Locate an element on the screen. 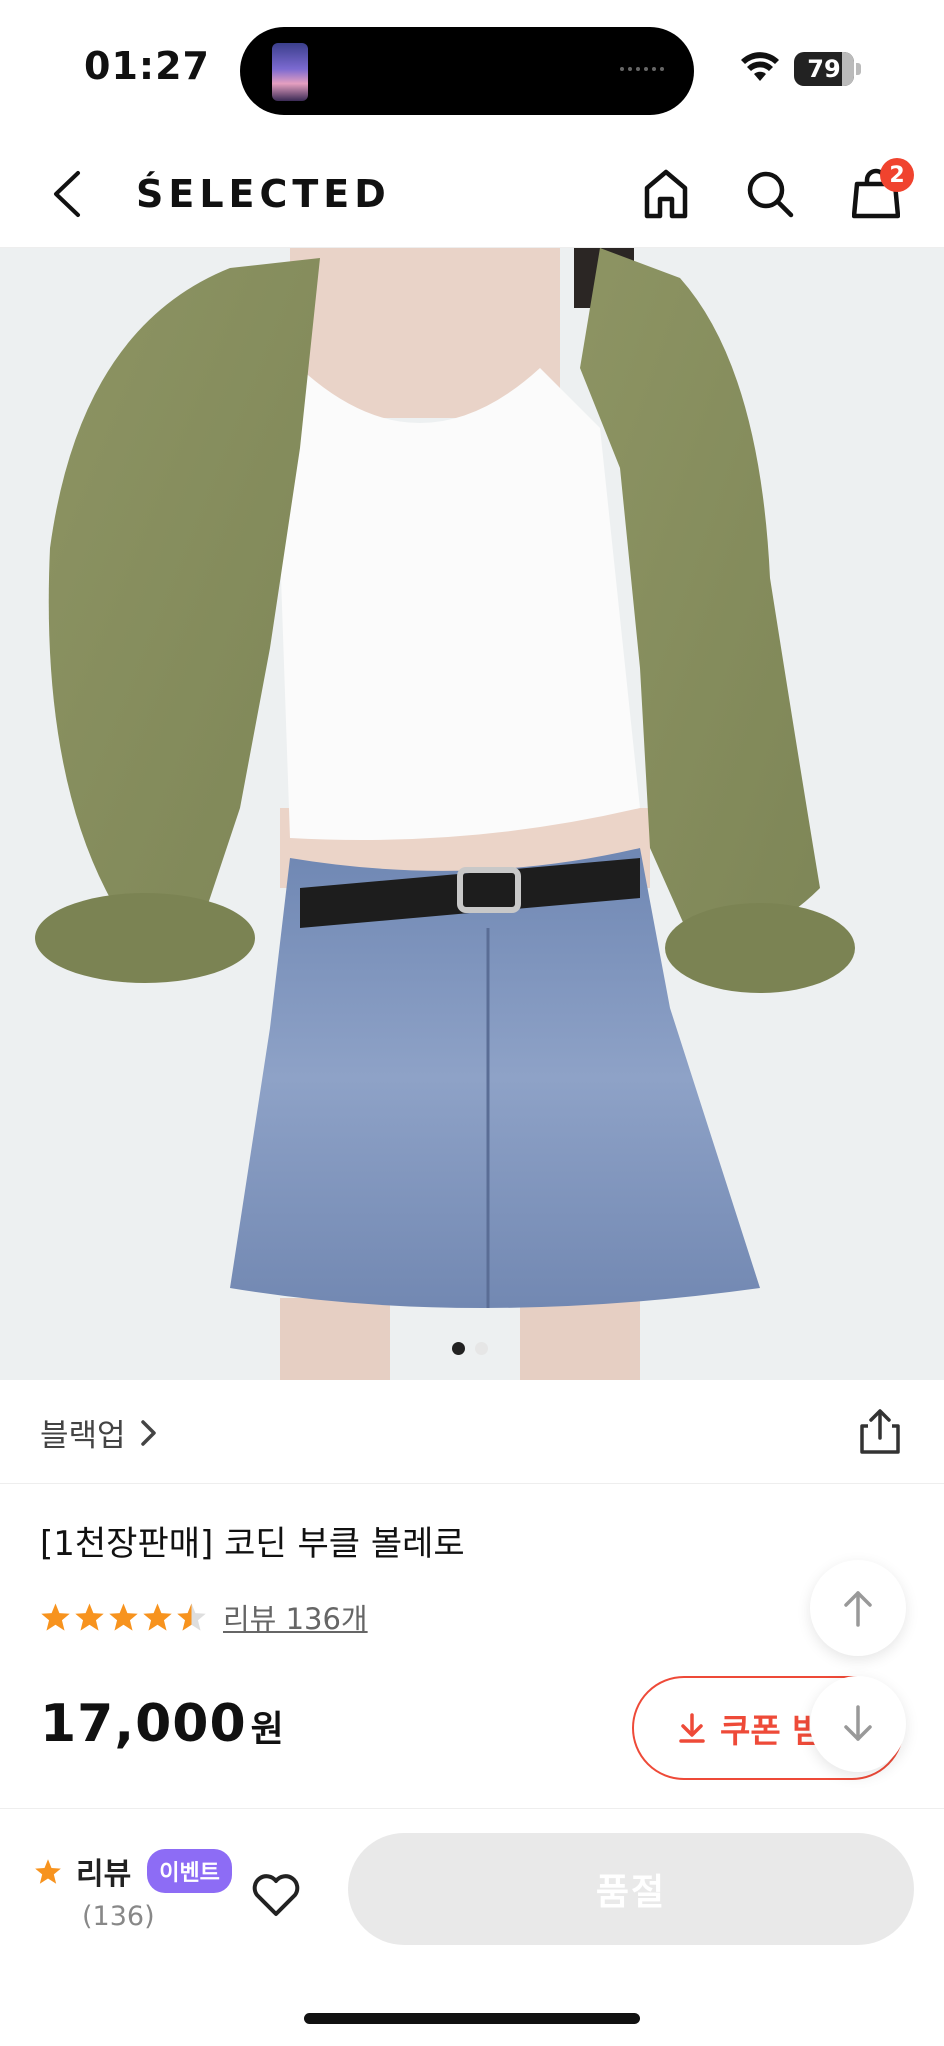 This screenshot has height=2046, width=944. home-indicator is located at coordinates (472, 2018).